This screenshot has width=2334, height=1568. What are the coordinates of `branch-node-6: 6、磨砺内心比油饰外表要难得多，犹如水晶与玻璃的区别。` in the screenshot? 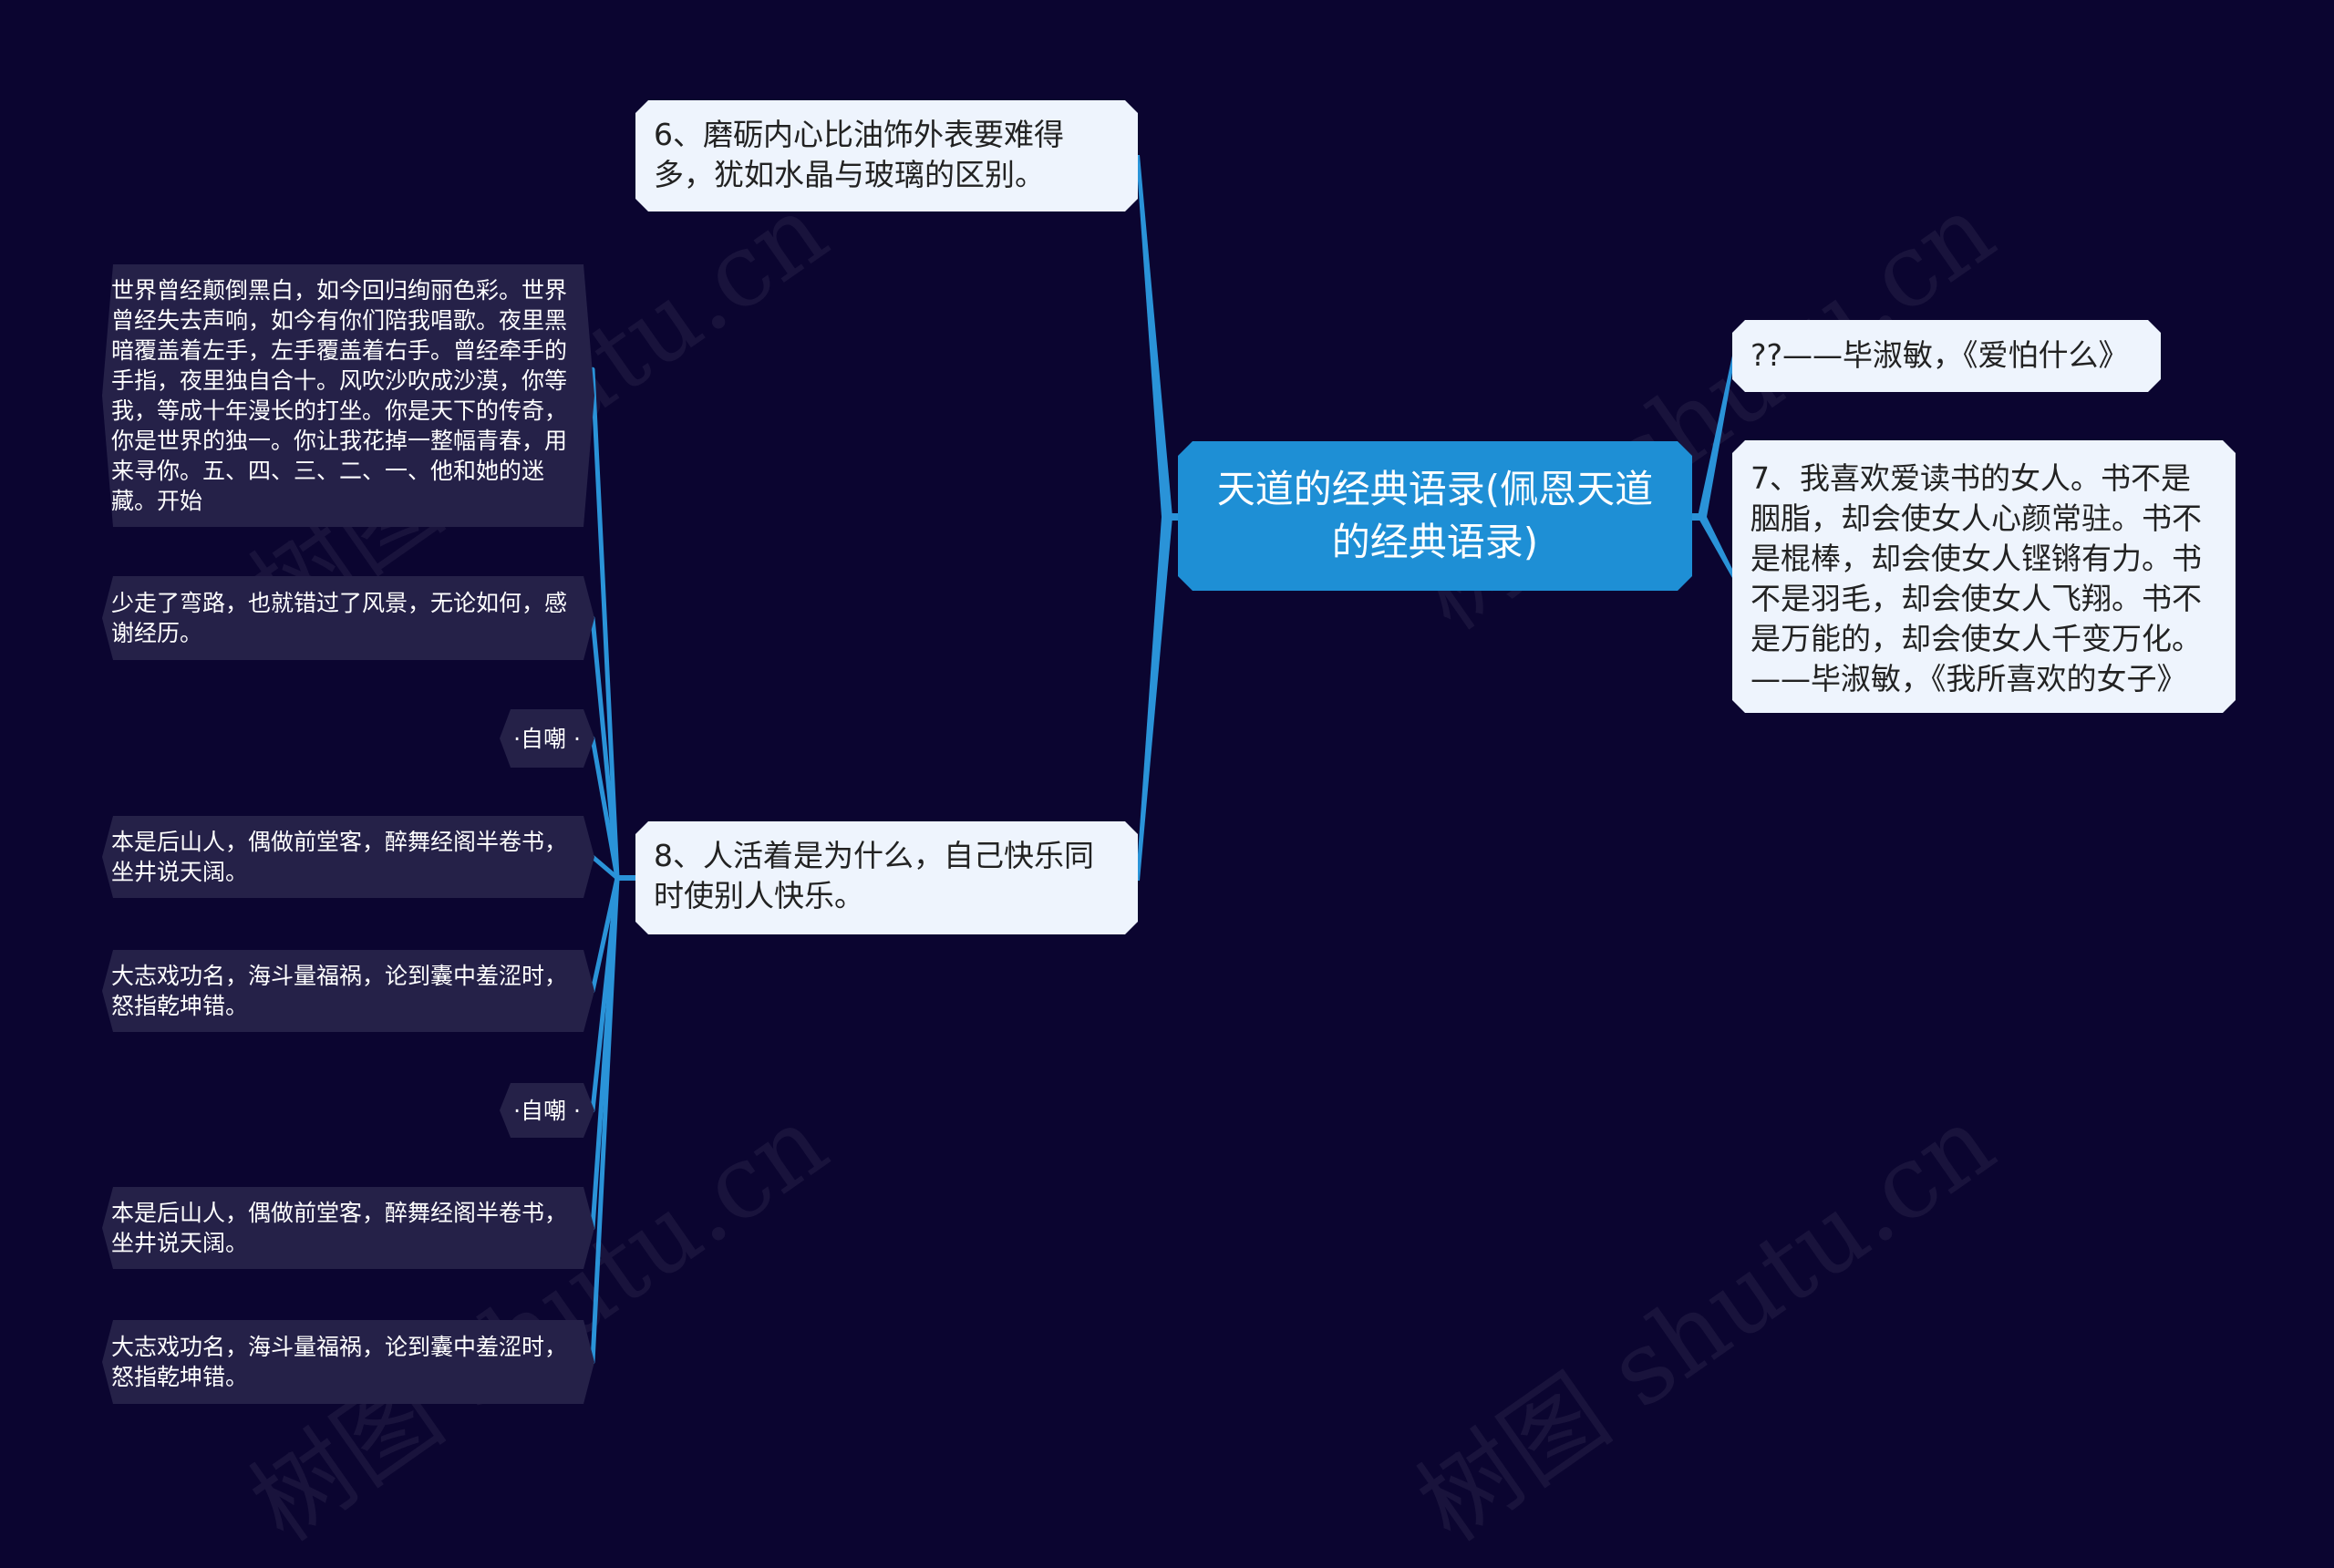 It's located at (887, 155).